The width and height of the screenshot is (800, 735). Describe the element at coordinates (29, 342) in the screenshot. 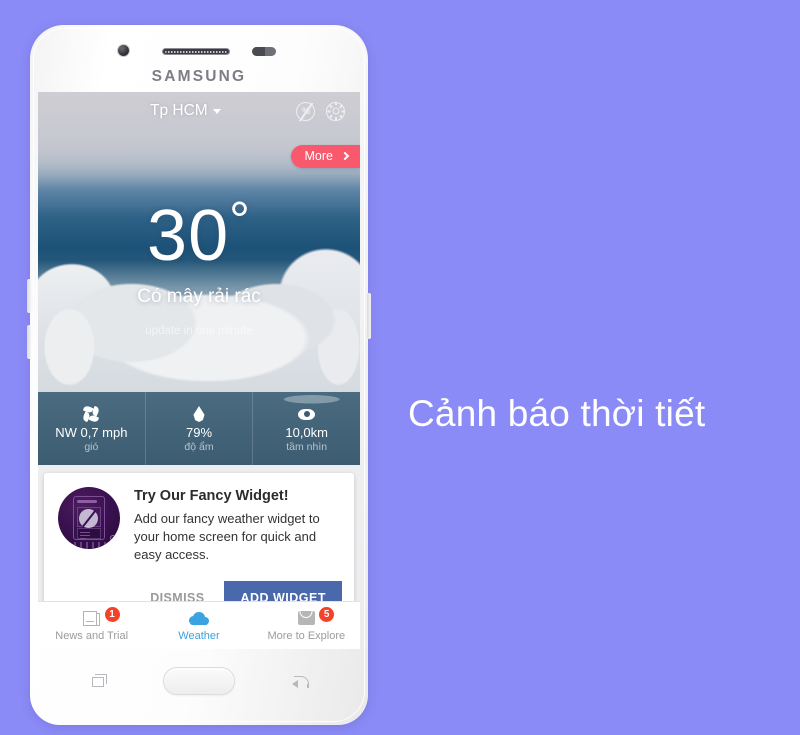

I see `volume-down-key` at that location.